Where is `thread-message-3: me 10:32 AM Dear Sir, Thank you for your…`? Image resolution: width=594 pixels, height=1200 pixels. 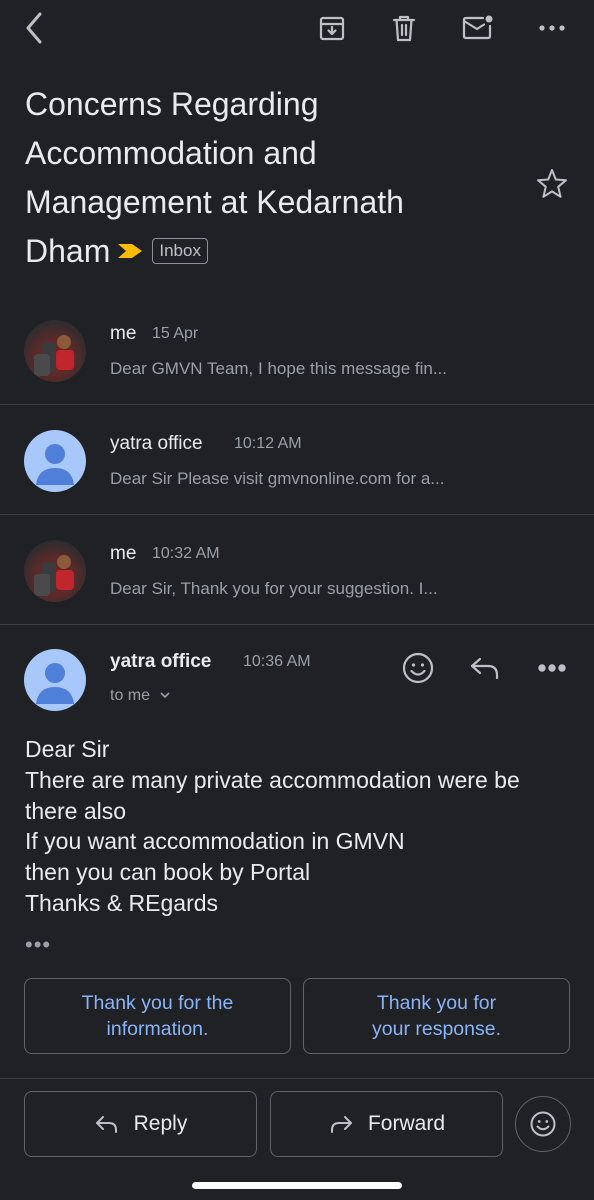 thread-message-3: me 10:32 AM Dear Sir, Thank you for your… is located at coordinates (297, 570).